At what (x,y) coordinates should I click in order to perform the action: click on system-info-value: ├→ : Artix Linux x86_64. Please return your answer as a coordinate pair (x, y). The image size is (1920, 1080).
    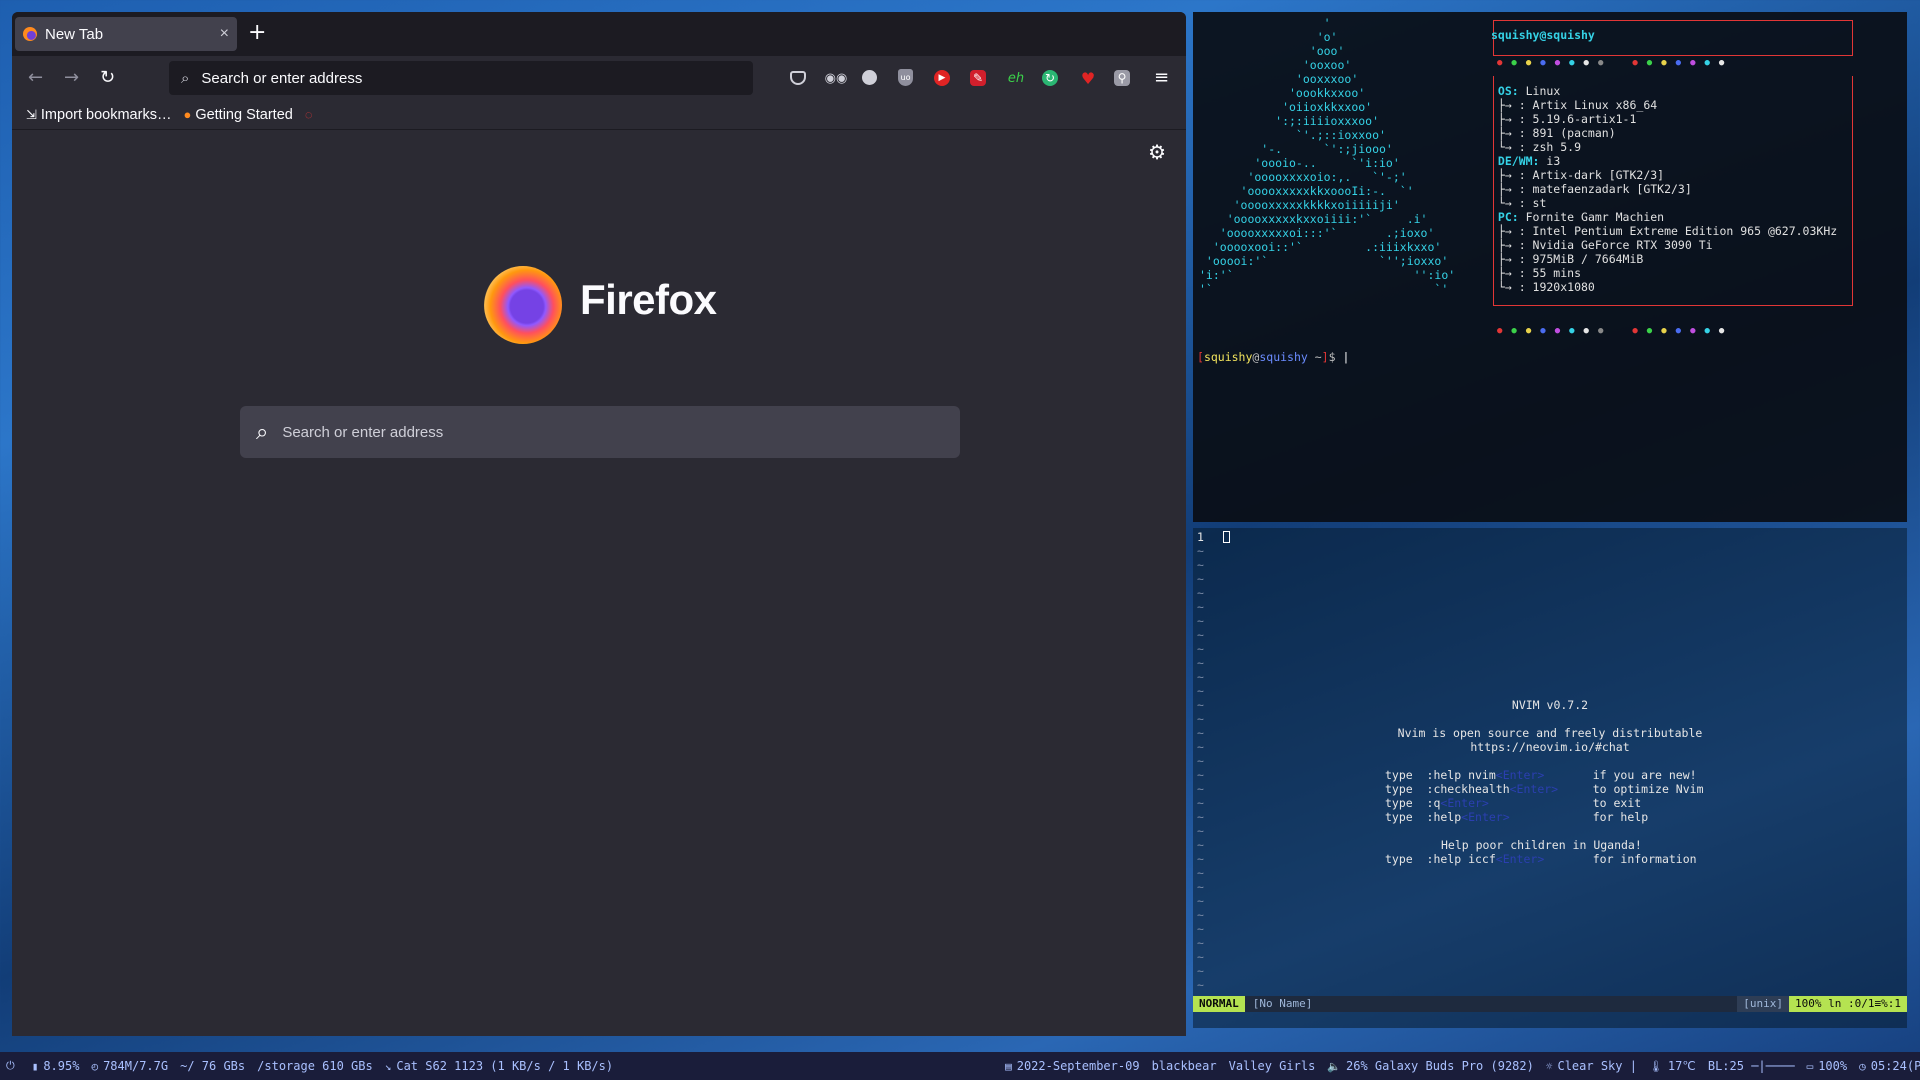
    Looking at the image, I should click on (1574, 105).